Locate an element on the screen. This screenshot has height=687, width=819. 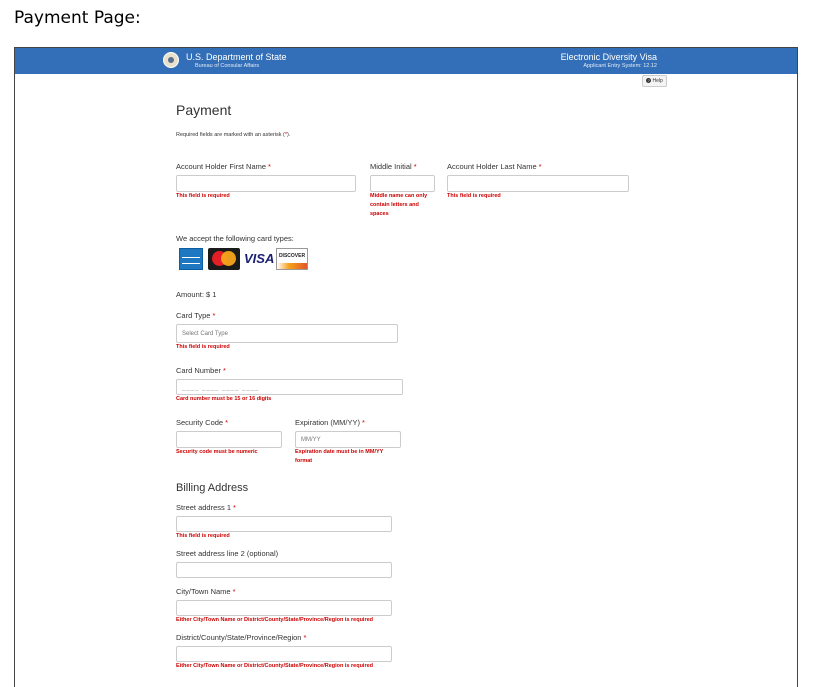
help-label: Help is located at coordinates (657, 81).